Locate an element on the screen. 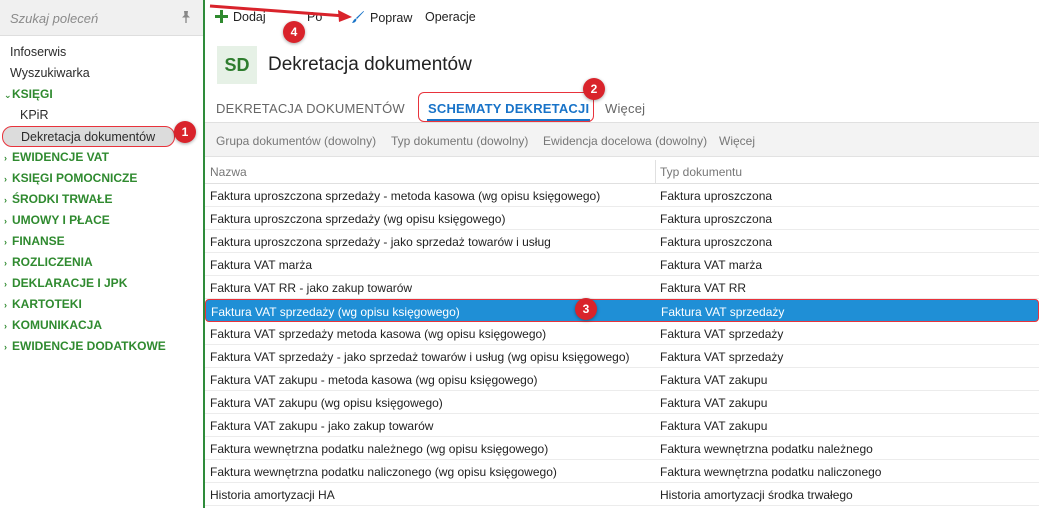  cell-name: Faktura VAT RR - jako zakup towarów is located at coordinates (311, 288).